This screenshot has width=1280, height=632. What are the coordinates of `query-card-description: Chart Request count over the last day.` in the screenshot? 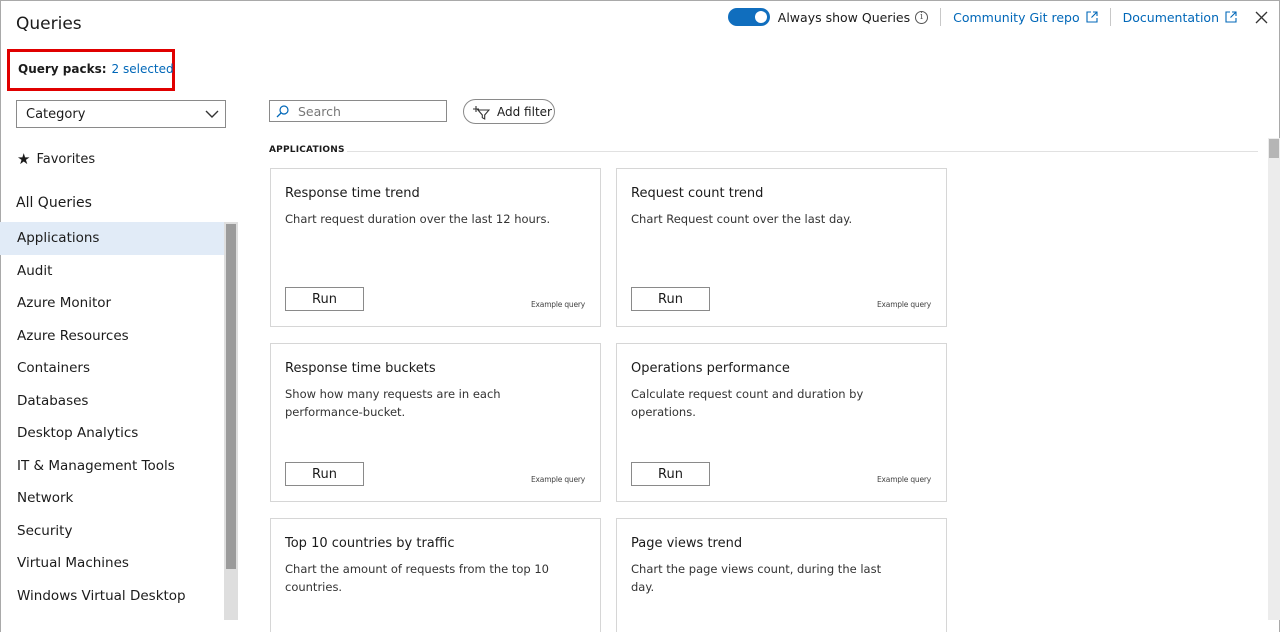 It's located at (742, 219).